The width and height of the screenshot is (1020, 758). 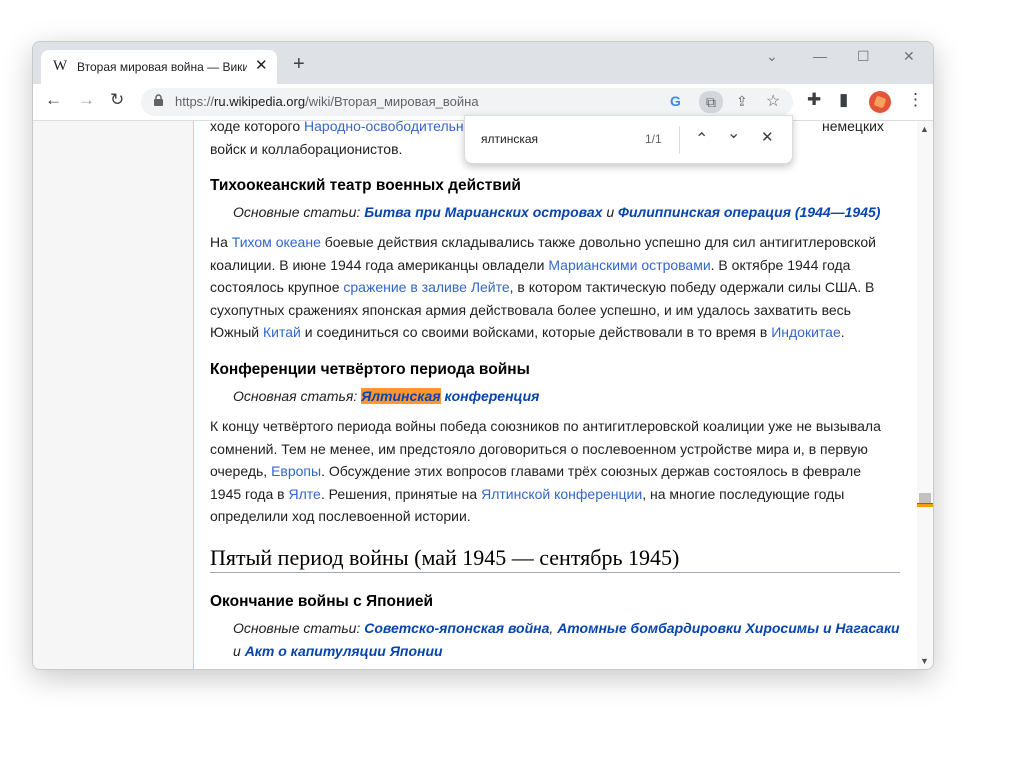 What do you see at coordinates (322, 601) in the screenshot?
I see `heading-japan: Окончание войны с Японией` at bounding box center [322, 601].